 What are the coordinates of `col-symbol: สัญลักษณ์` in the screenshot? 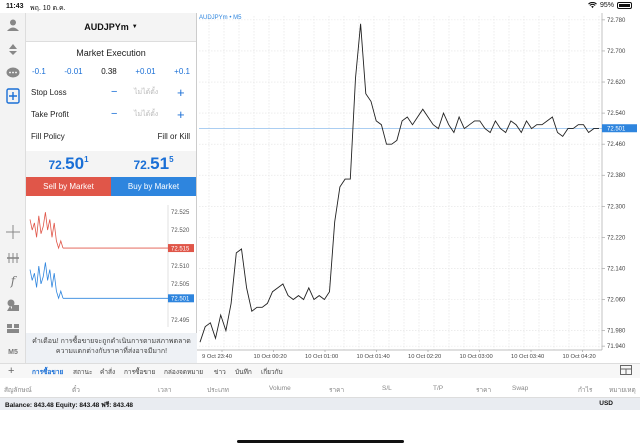 It's located at (18, 390).